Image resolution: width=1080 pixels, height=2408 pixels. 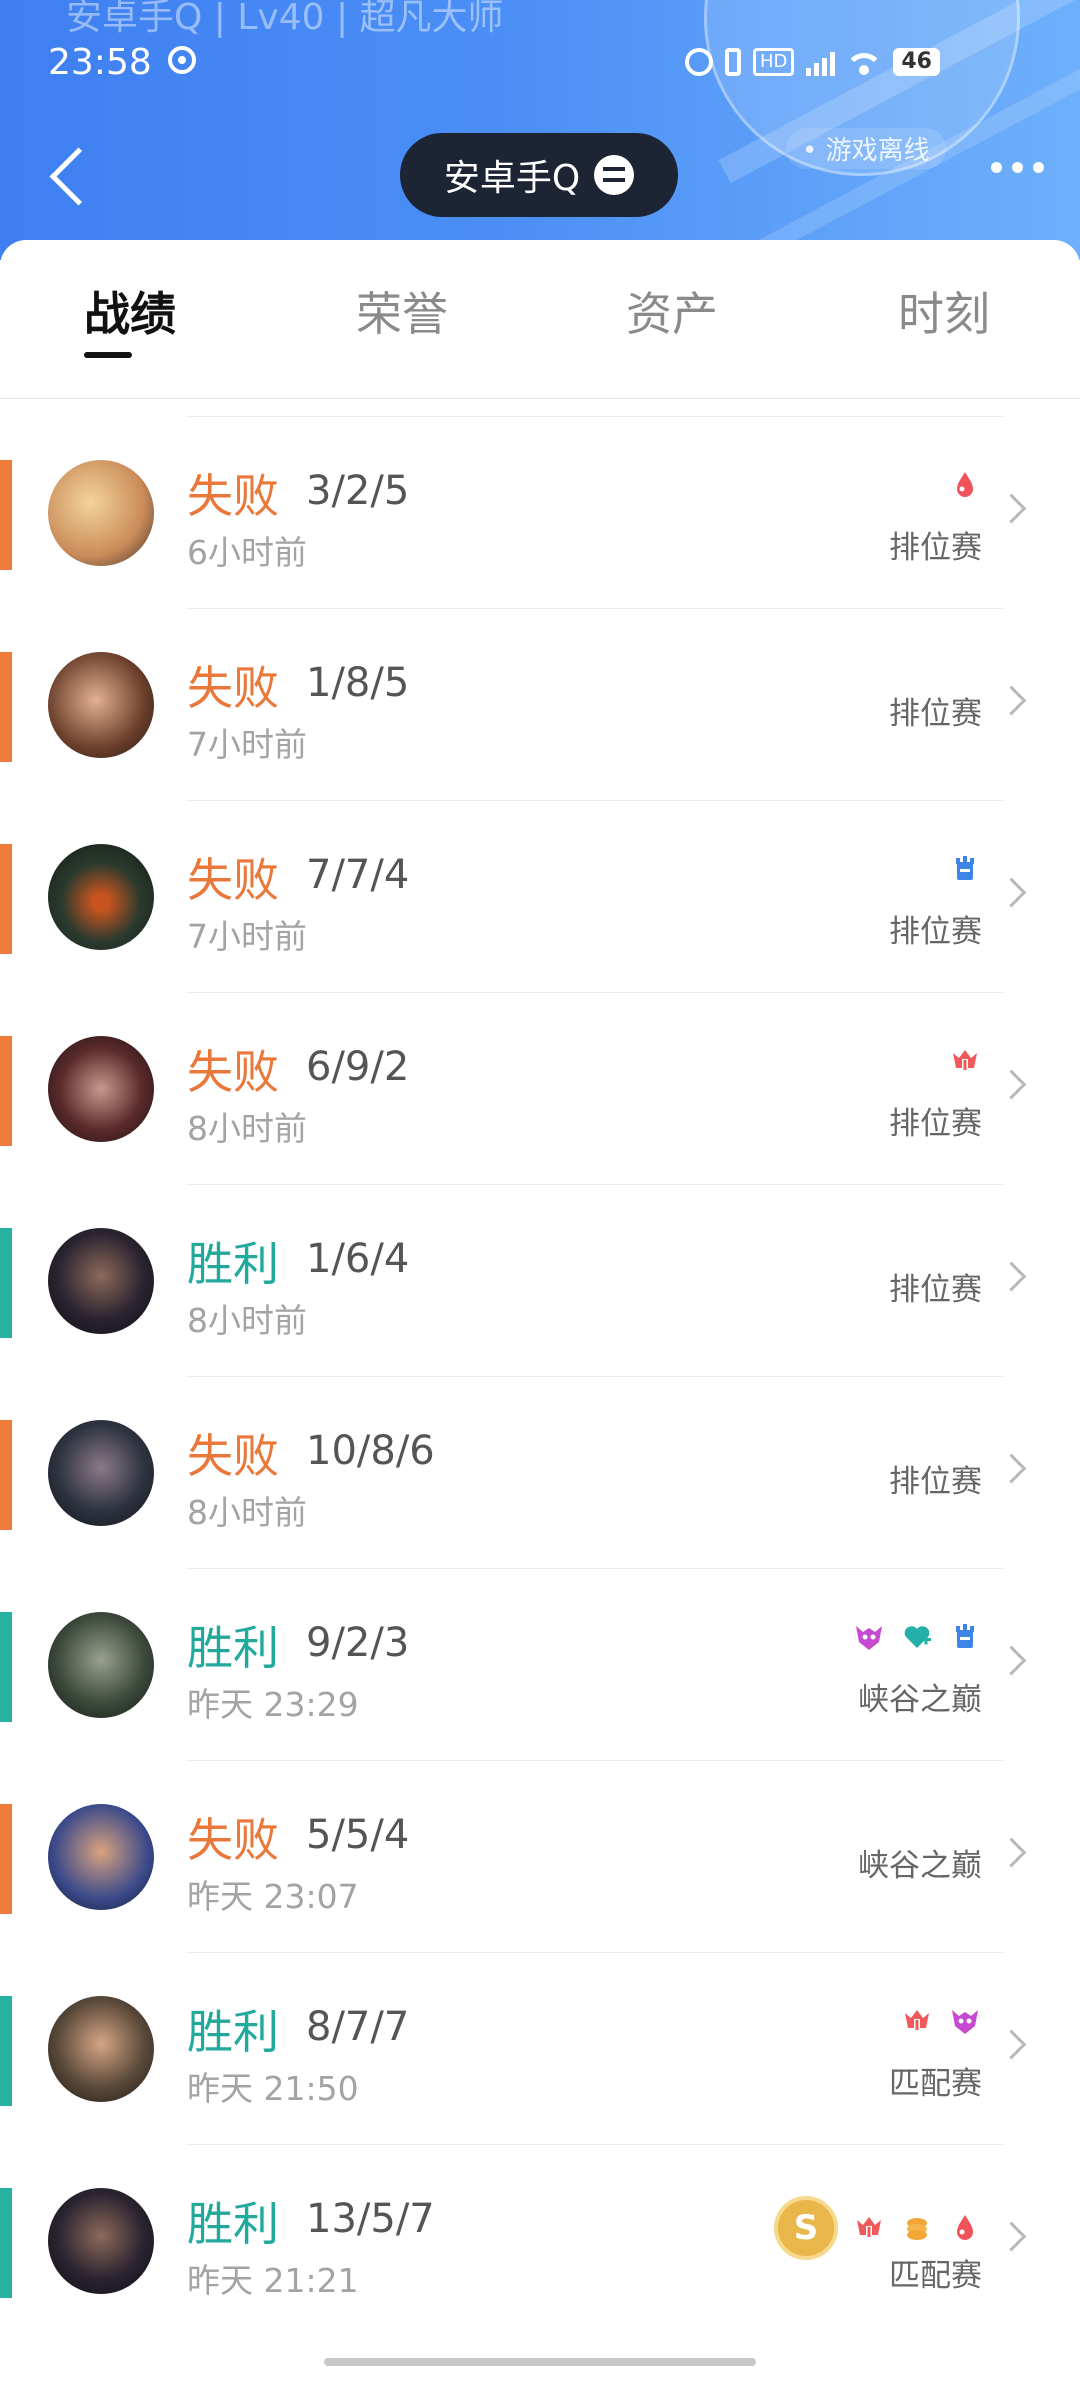 I want to click on tab-assets: 资产, so click(x=672, y=311).